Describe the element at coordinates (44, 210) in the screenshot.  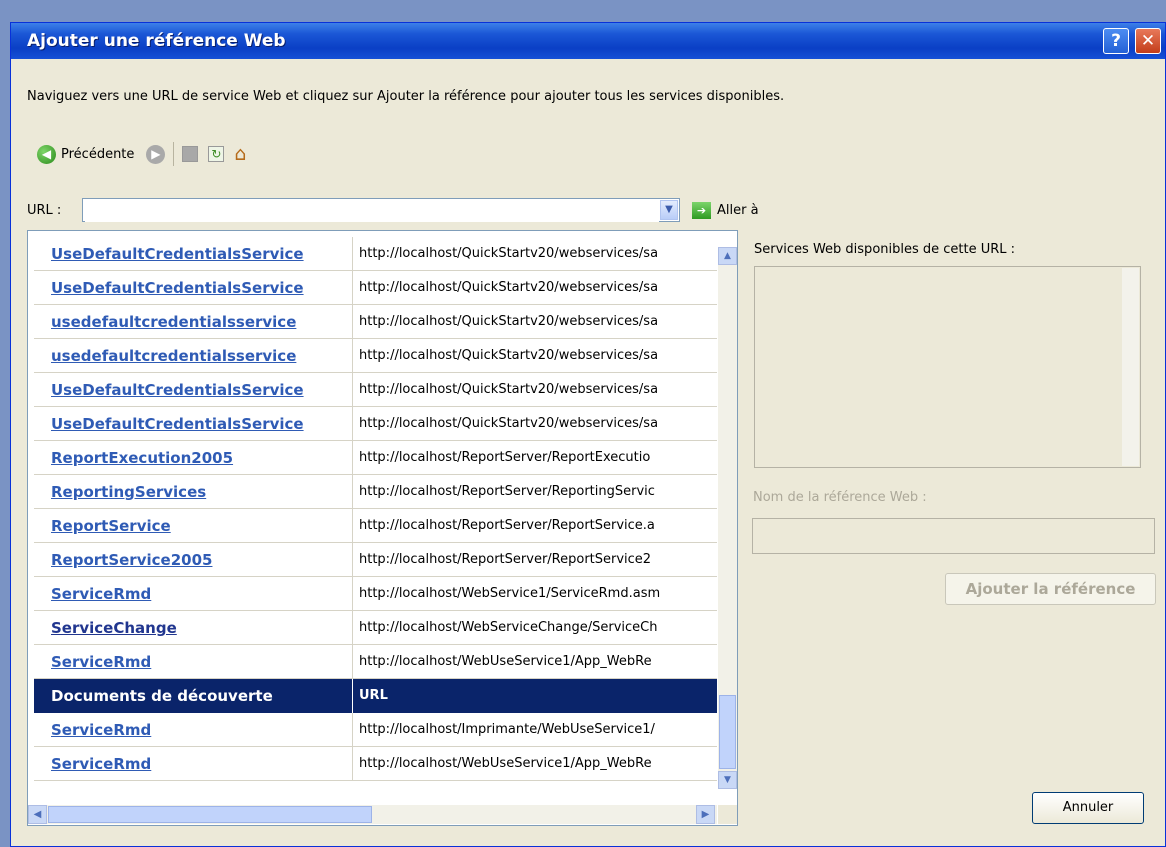
I see `url-label: URL :` at that location.